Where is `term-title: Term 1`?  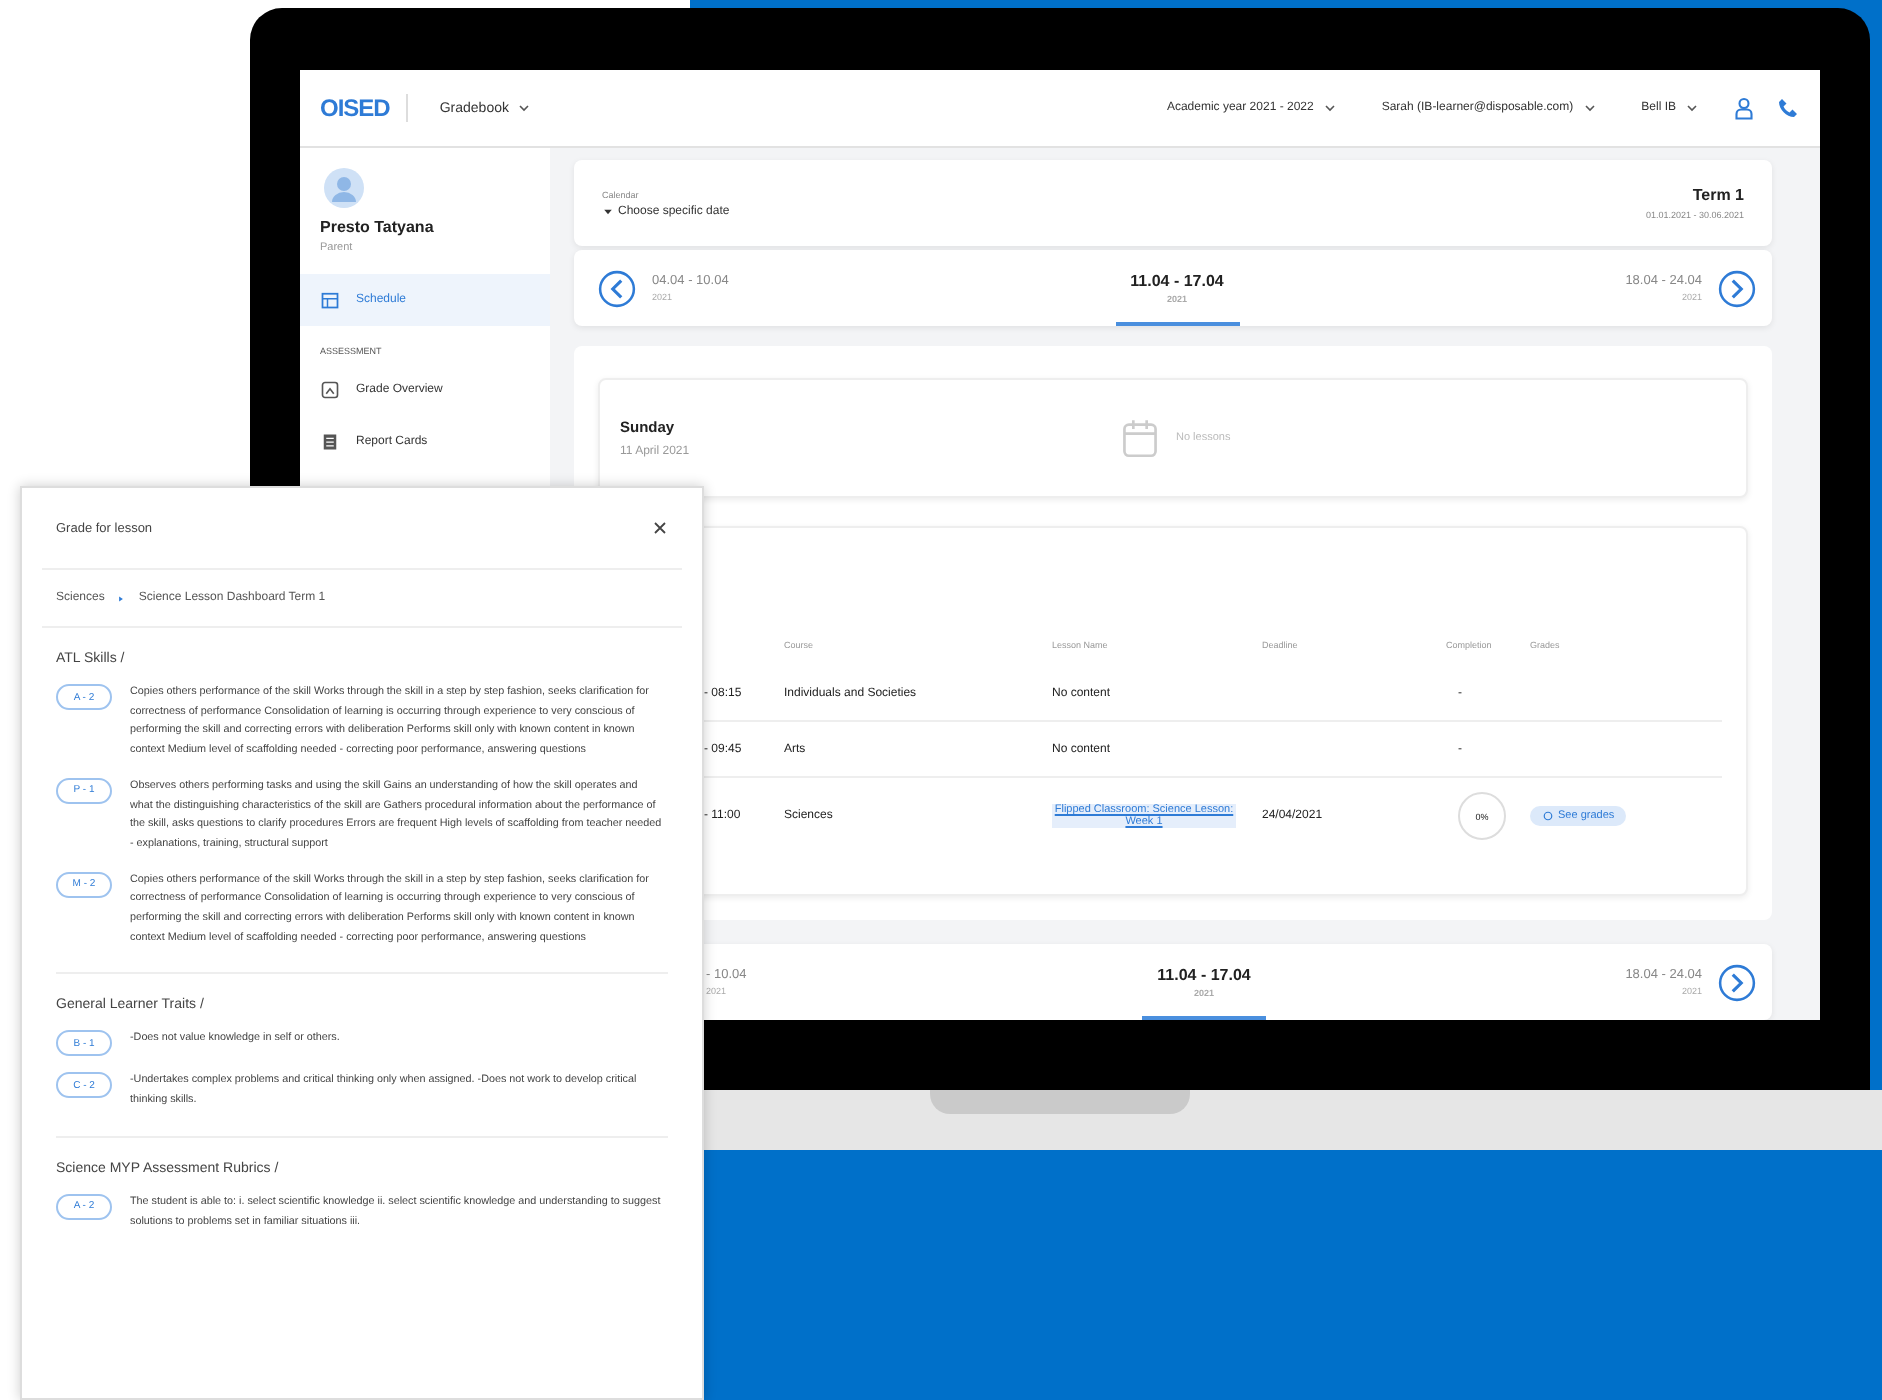 term-title: Term 1 is located at coordinates (1717, 195).